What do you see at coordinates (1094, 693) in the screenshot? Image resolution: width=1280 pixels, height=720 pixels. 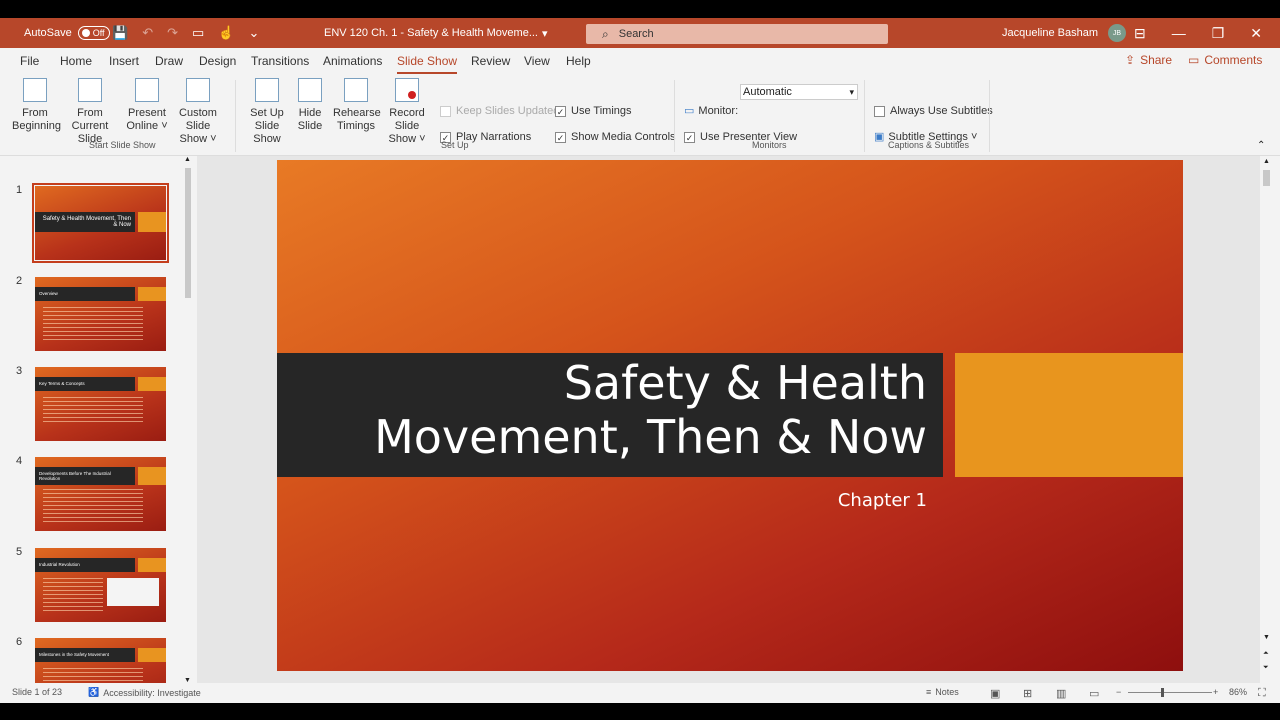 I see `slide-show-view-icon: ▭` at bounding box center [1094, 693].